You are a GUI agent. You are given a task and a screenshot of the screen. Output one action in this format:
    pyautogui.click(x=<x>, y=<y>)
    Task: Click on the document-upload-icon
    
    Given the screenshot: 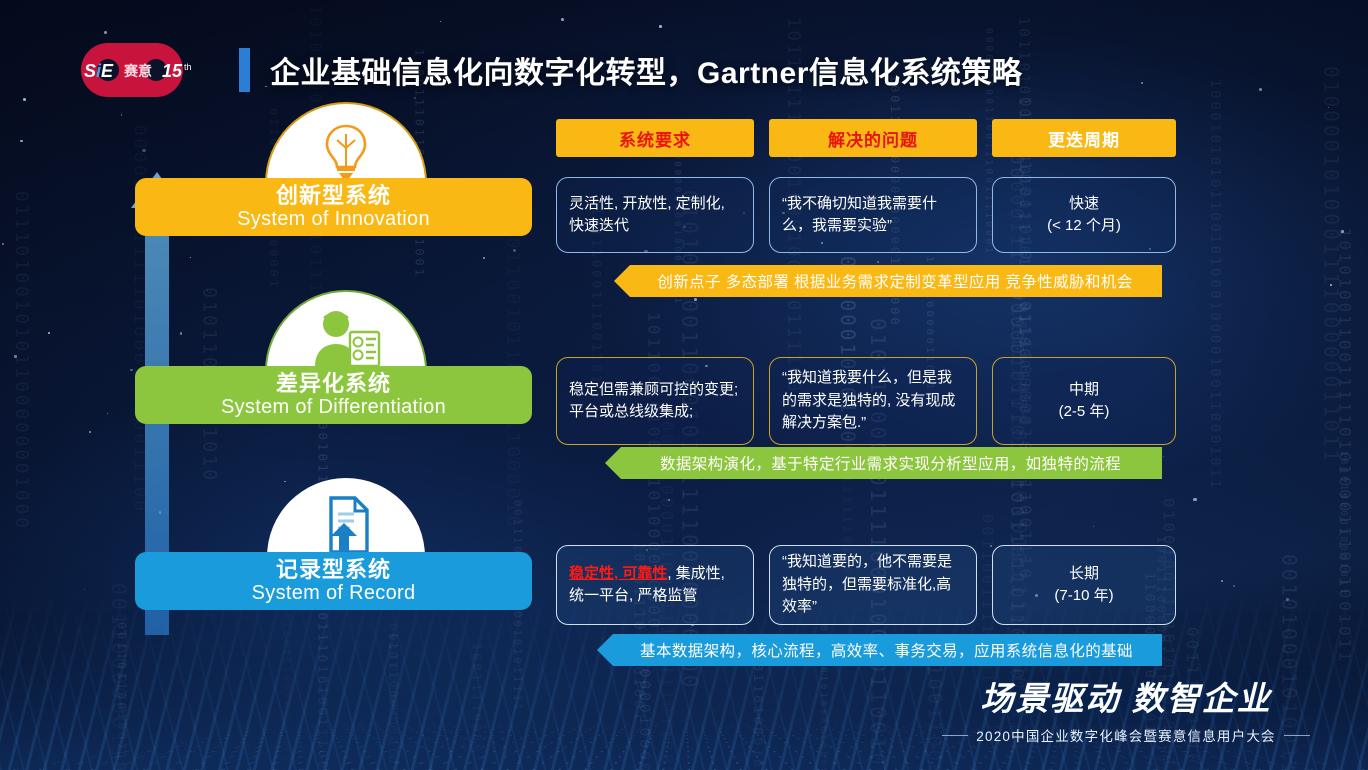 What is the action you would take?
    pyautogui.click(x=349, y=525)
    